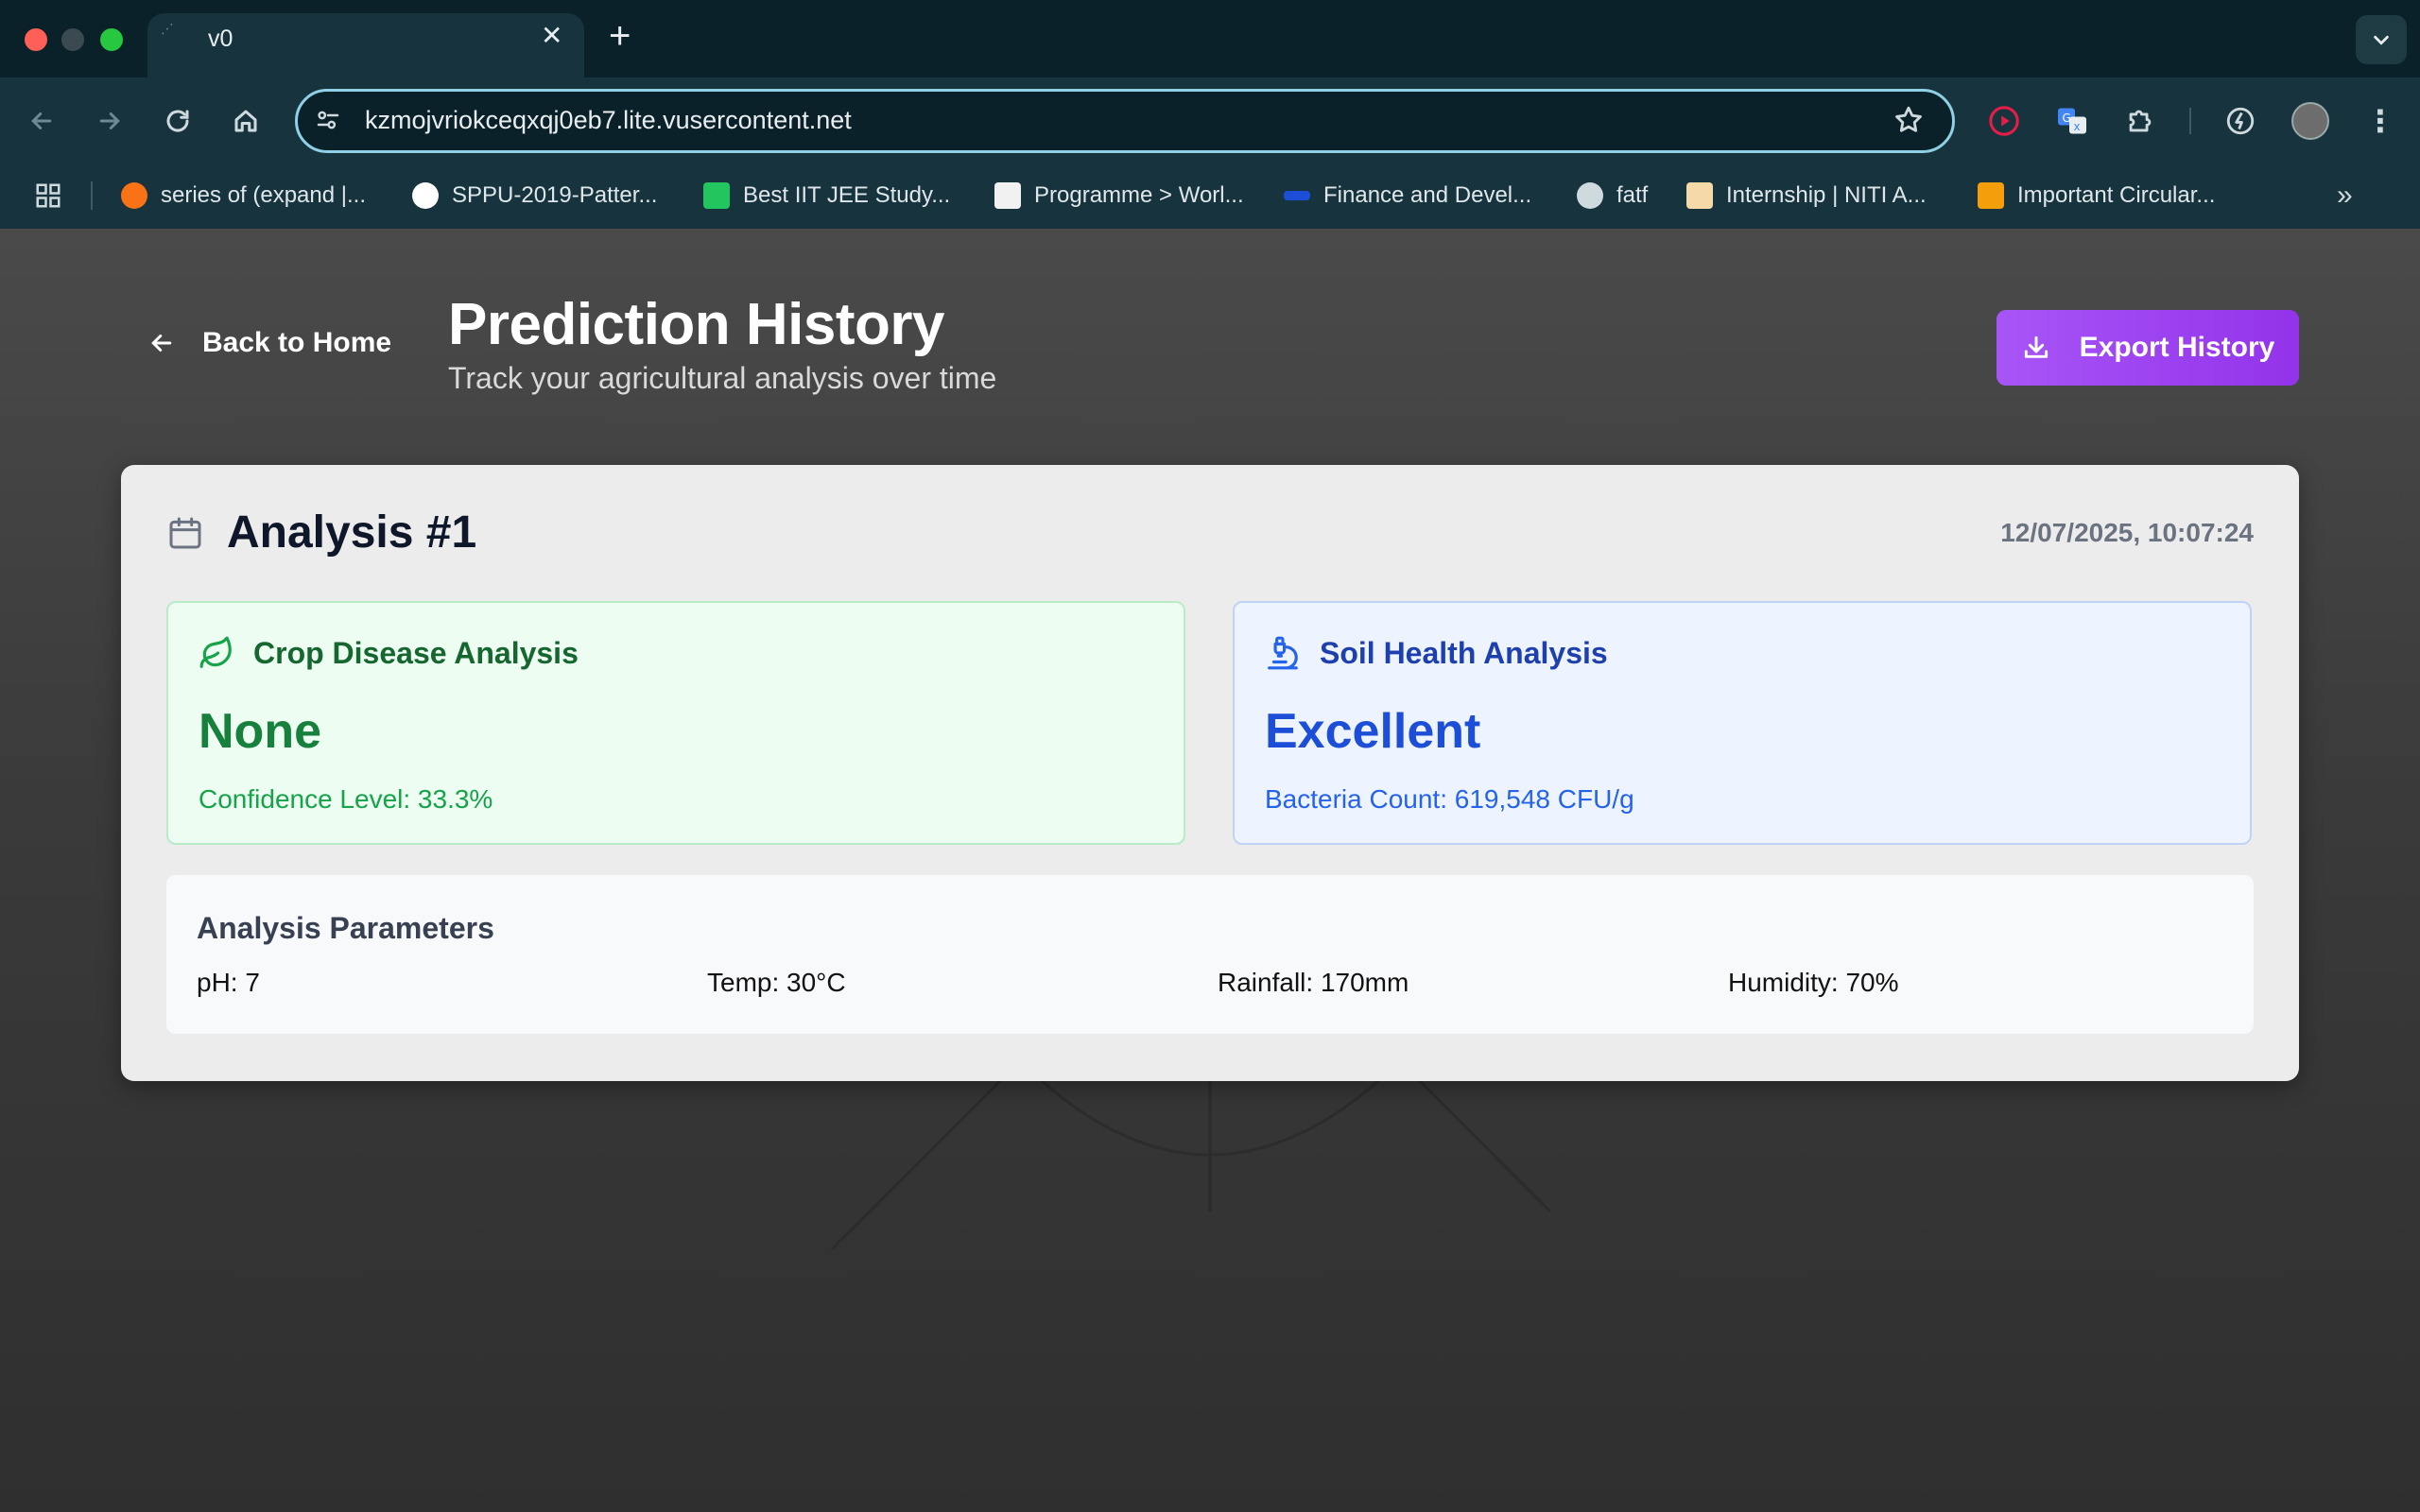  What do you see at coordinates (551, 36) in the screenshot?
I see `tab-close-icon: ✕` at bounding box center [551, 36].